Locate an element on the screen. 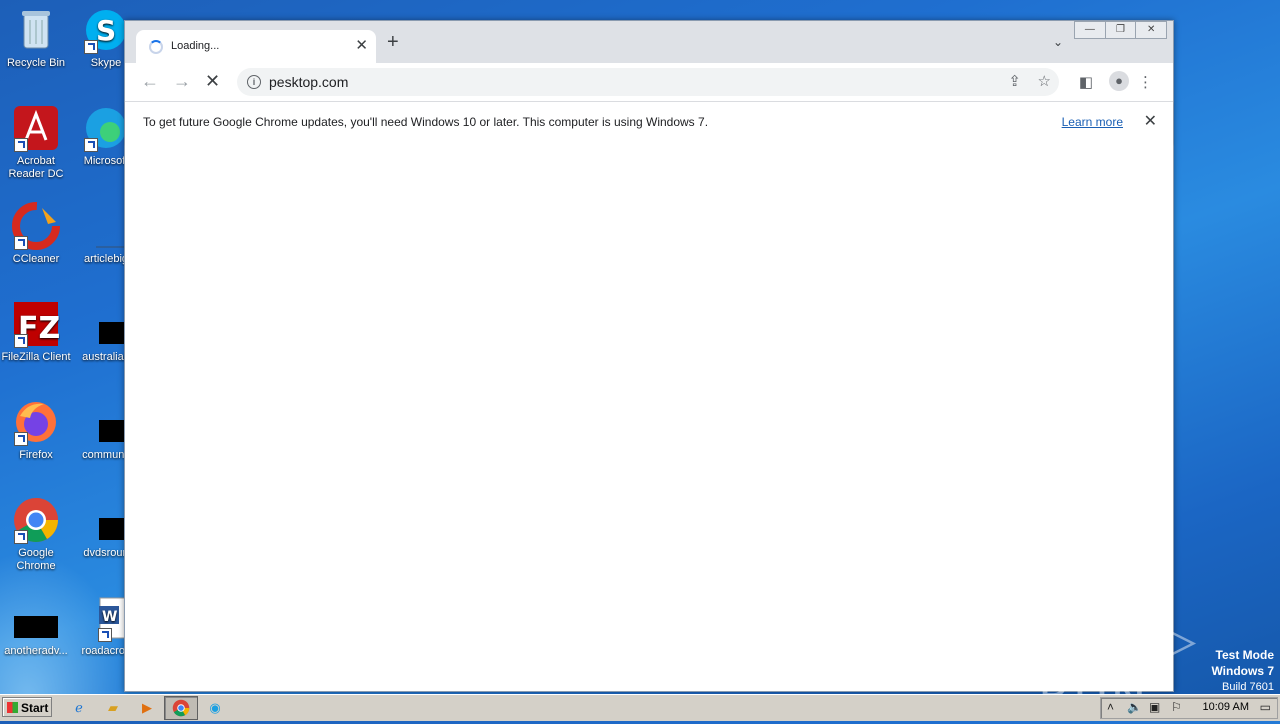 This screenshot has height=724, width=1280. ccleaner-icon is located at coordinates (36, 226).